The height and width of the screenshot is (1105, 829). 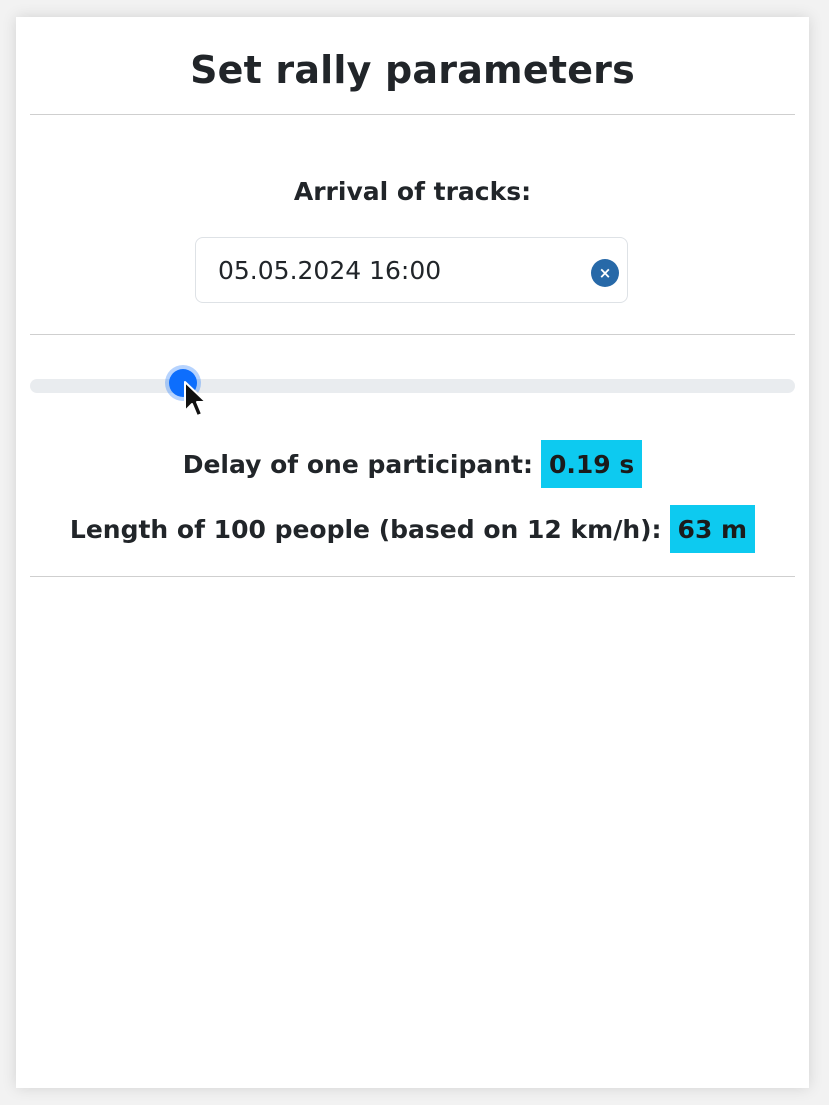 I want to click on length-label: Length of 100 people (based on 12 km/h):, so click(x=365, y=529).